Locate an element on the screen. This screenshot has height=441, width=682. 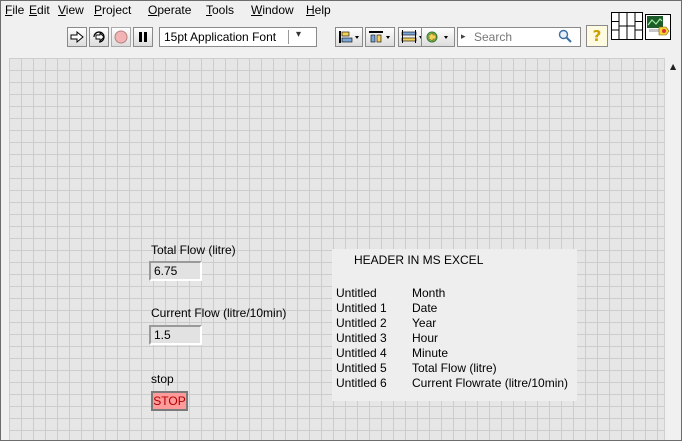
chevron-down-icon: ▾ is located at coordinates (299, 34).